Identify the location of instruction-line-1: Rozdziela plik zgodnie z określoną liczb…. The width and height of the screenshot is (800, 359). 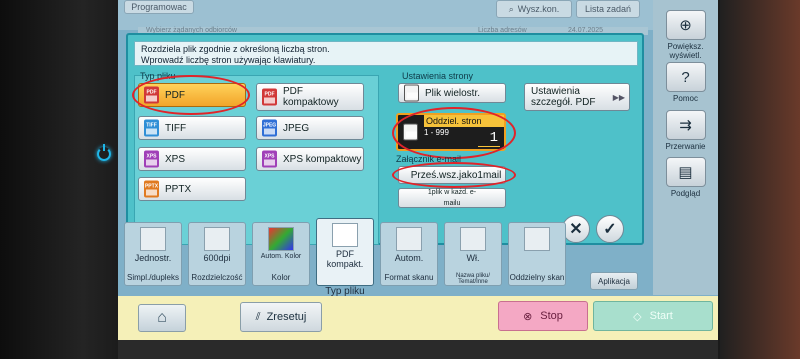
(235, 49).